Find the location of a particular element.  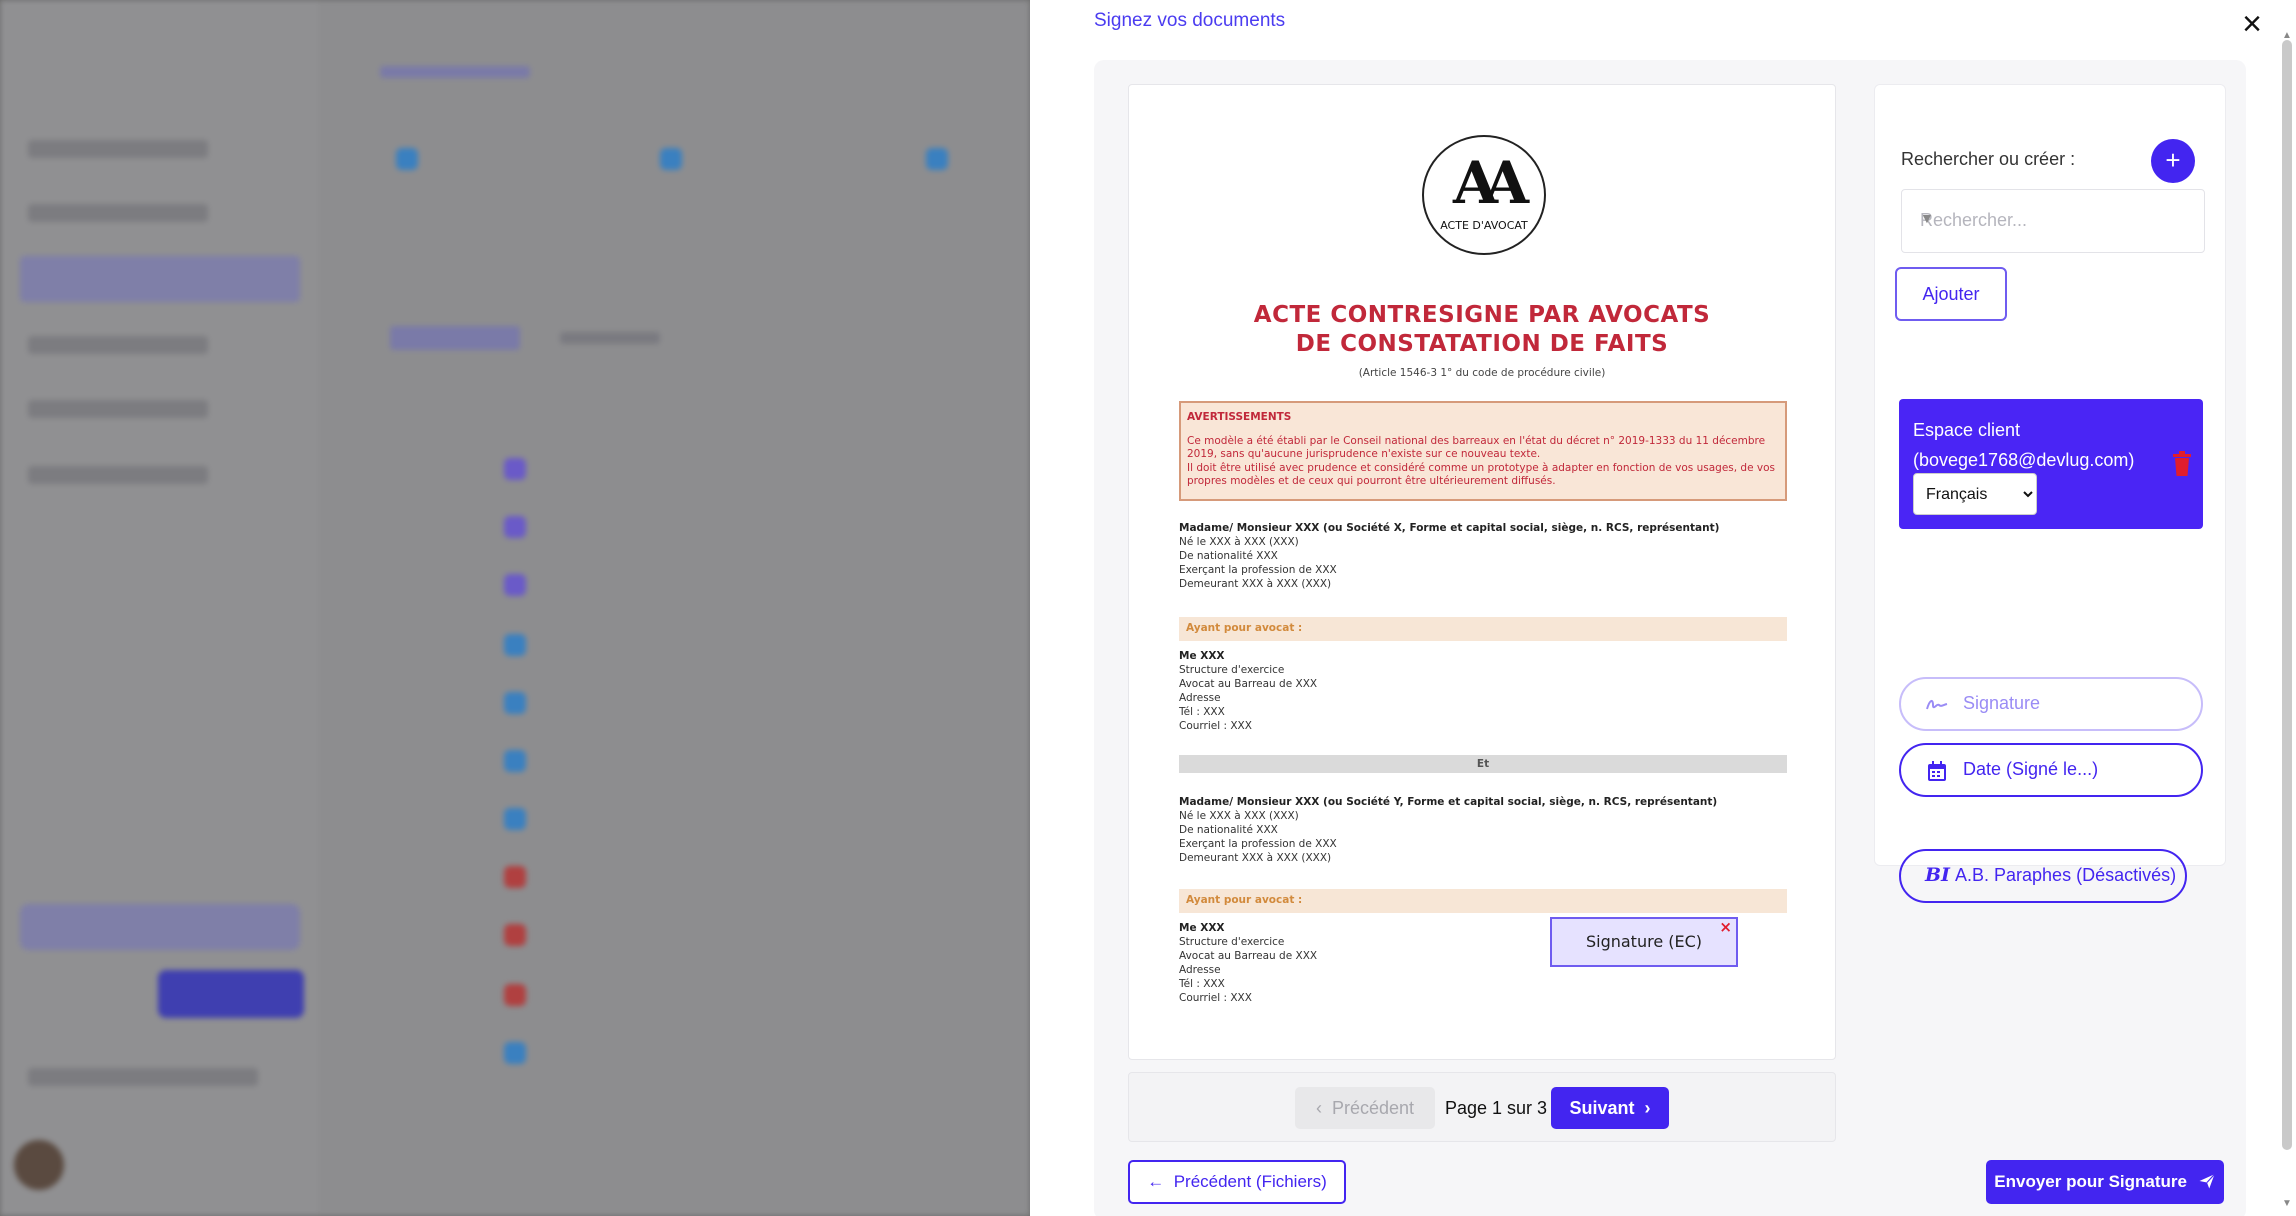

signer-search-select: Rechercher... ▼ is located at coordinates (2053, 221).